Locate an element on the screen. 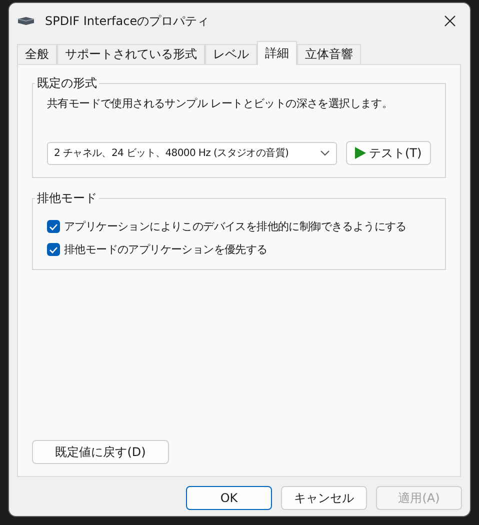  restore-defaults-button: 既定値に戻す(D) is located at coordinates (100, 452).